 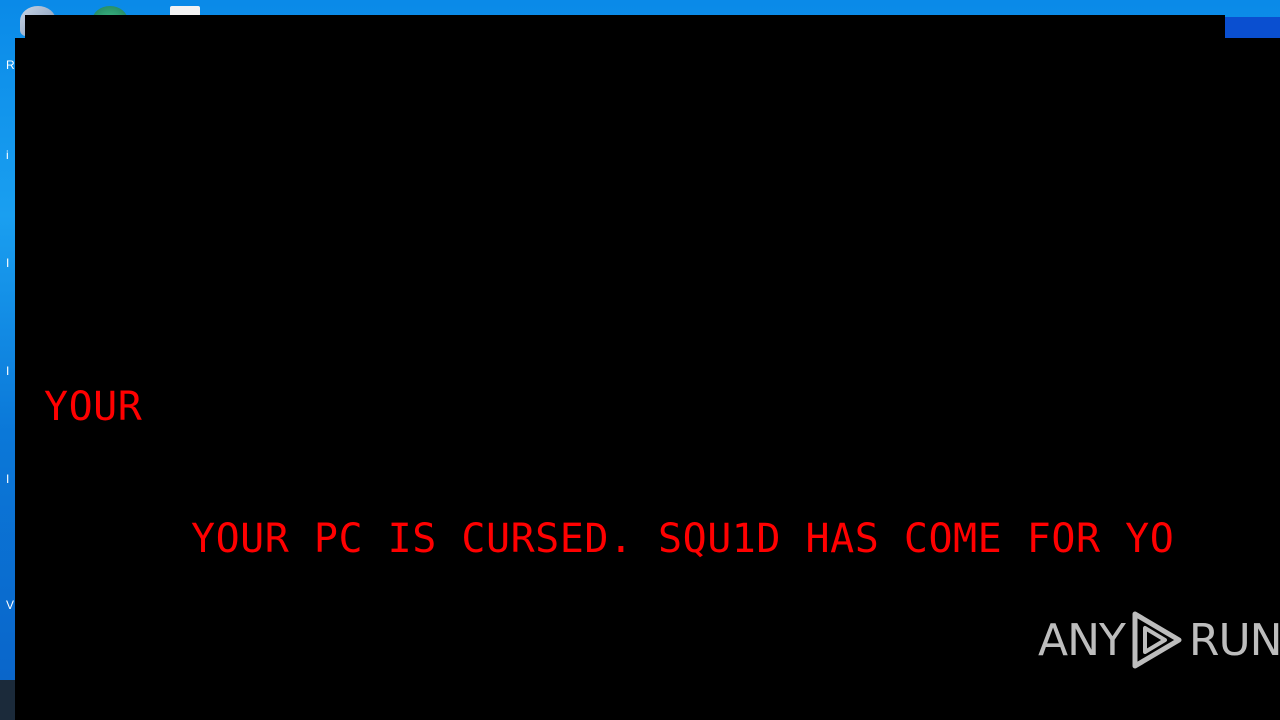 I want to click on desktop-icon-label: R, so click(x=10, y=65).